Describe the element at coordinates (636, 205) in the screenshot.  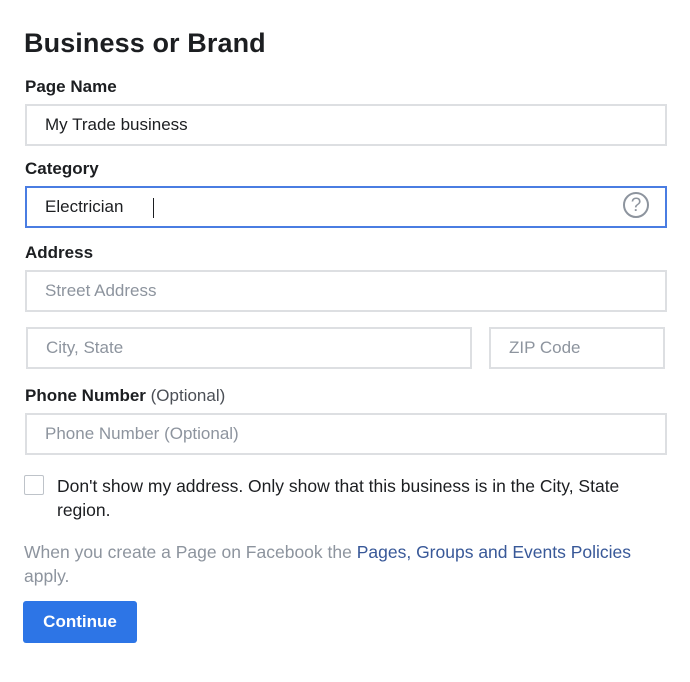
I see `help-icon: ?` at that location.